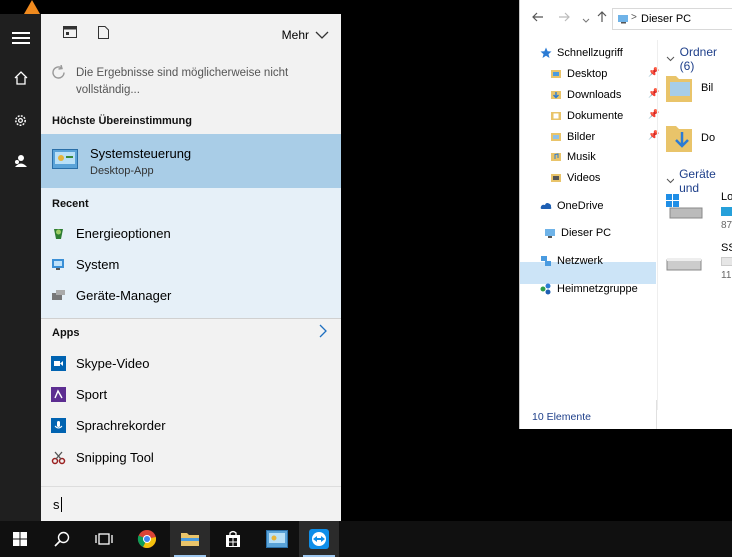 This screenshot has width=732, height=557. What do you see at coordinates (538, 18) in the screenshot?
I see `back-arrow-icon` at bounding box center [538, 18].